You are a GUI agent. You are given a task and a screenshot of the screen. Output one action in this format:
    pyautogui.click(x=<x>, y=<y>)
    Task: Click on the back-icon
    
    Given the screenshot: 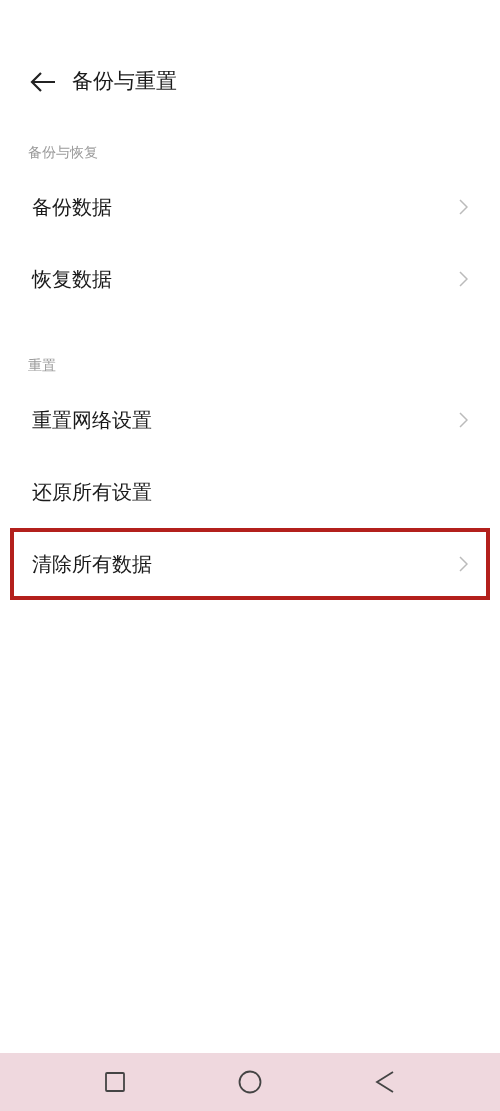 What is the action you would take?
    pyautogui.click(x=385, y=1082)
    